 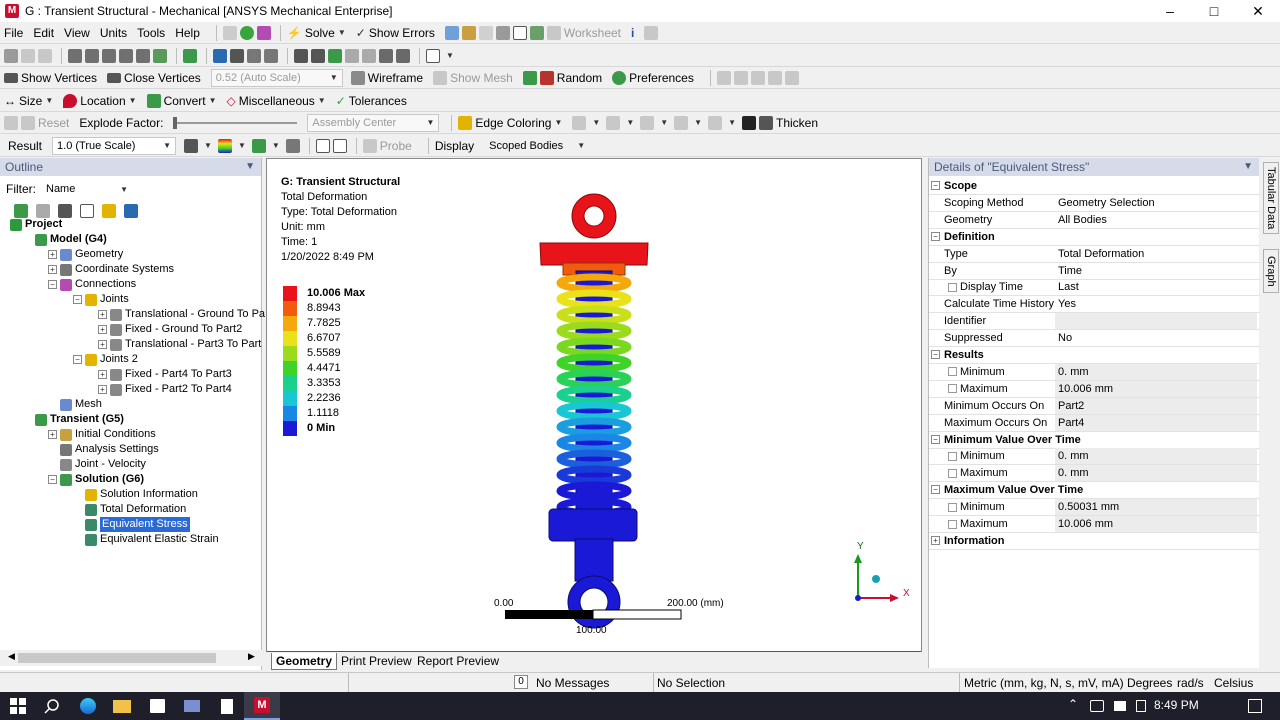 I want to click on graph-tab: Graph, so click(x=1271, y=271).